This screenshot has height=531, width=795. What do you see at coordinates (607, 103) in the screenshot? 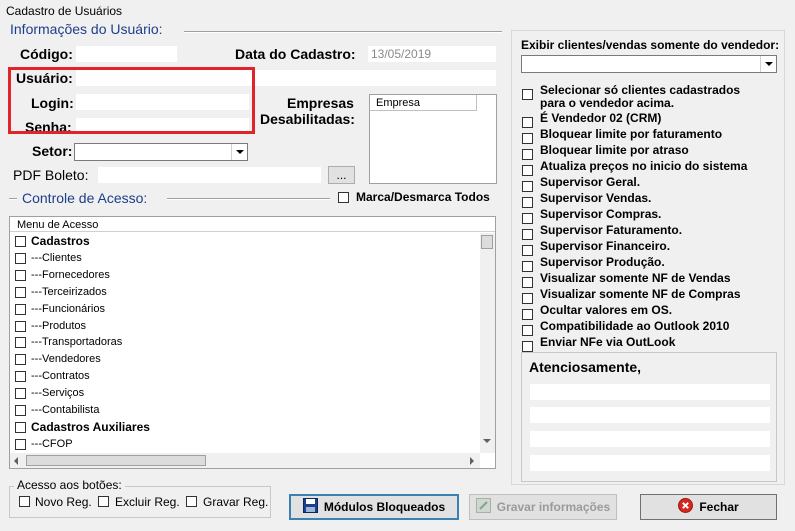
I see `option-label-continued: para o vendedor acima.` at bounding box center [607, 103].